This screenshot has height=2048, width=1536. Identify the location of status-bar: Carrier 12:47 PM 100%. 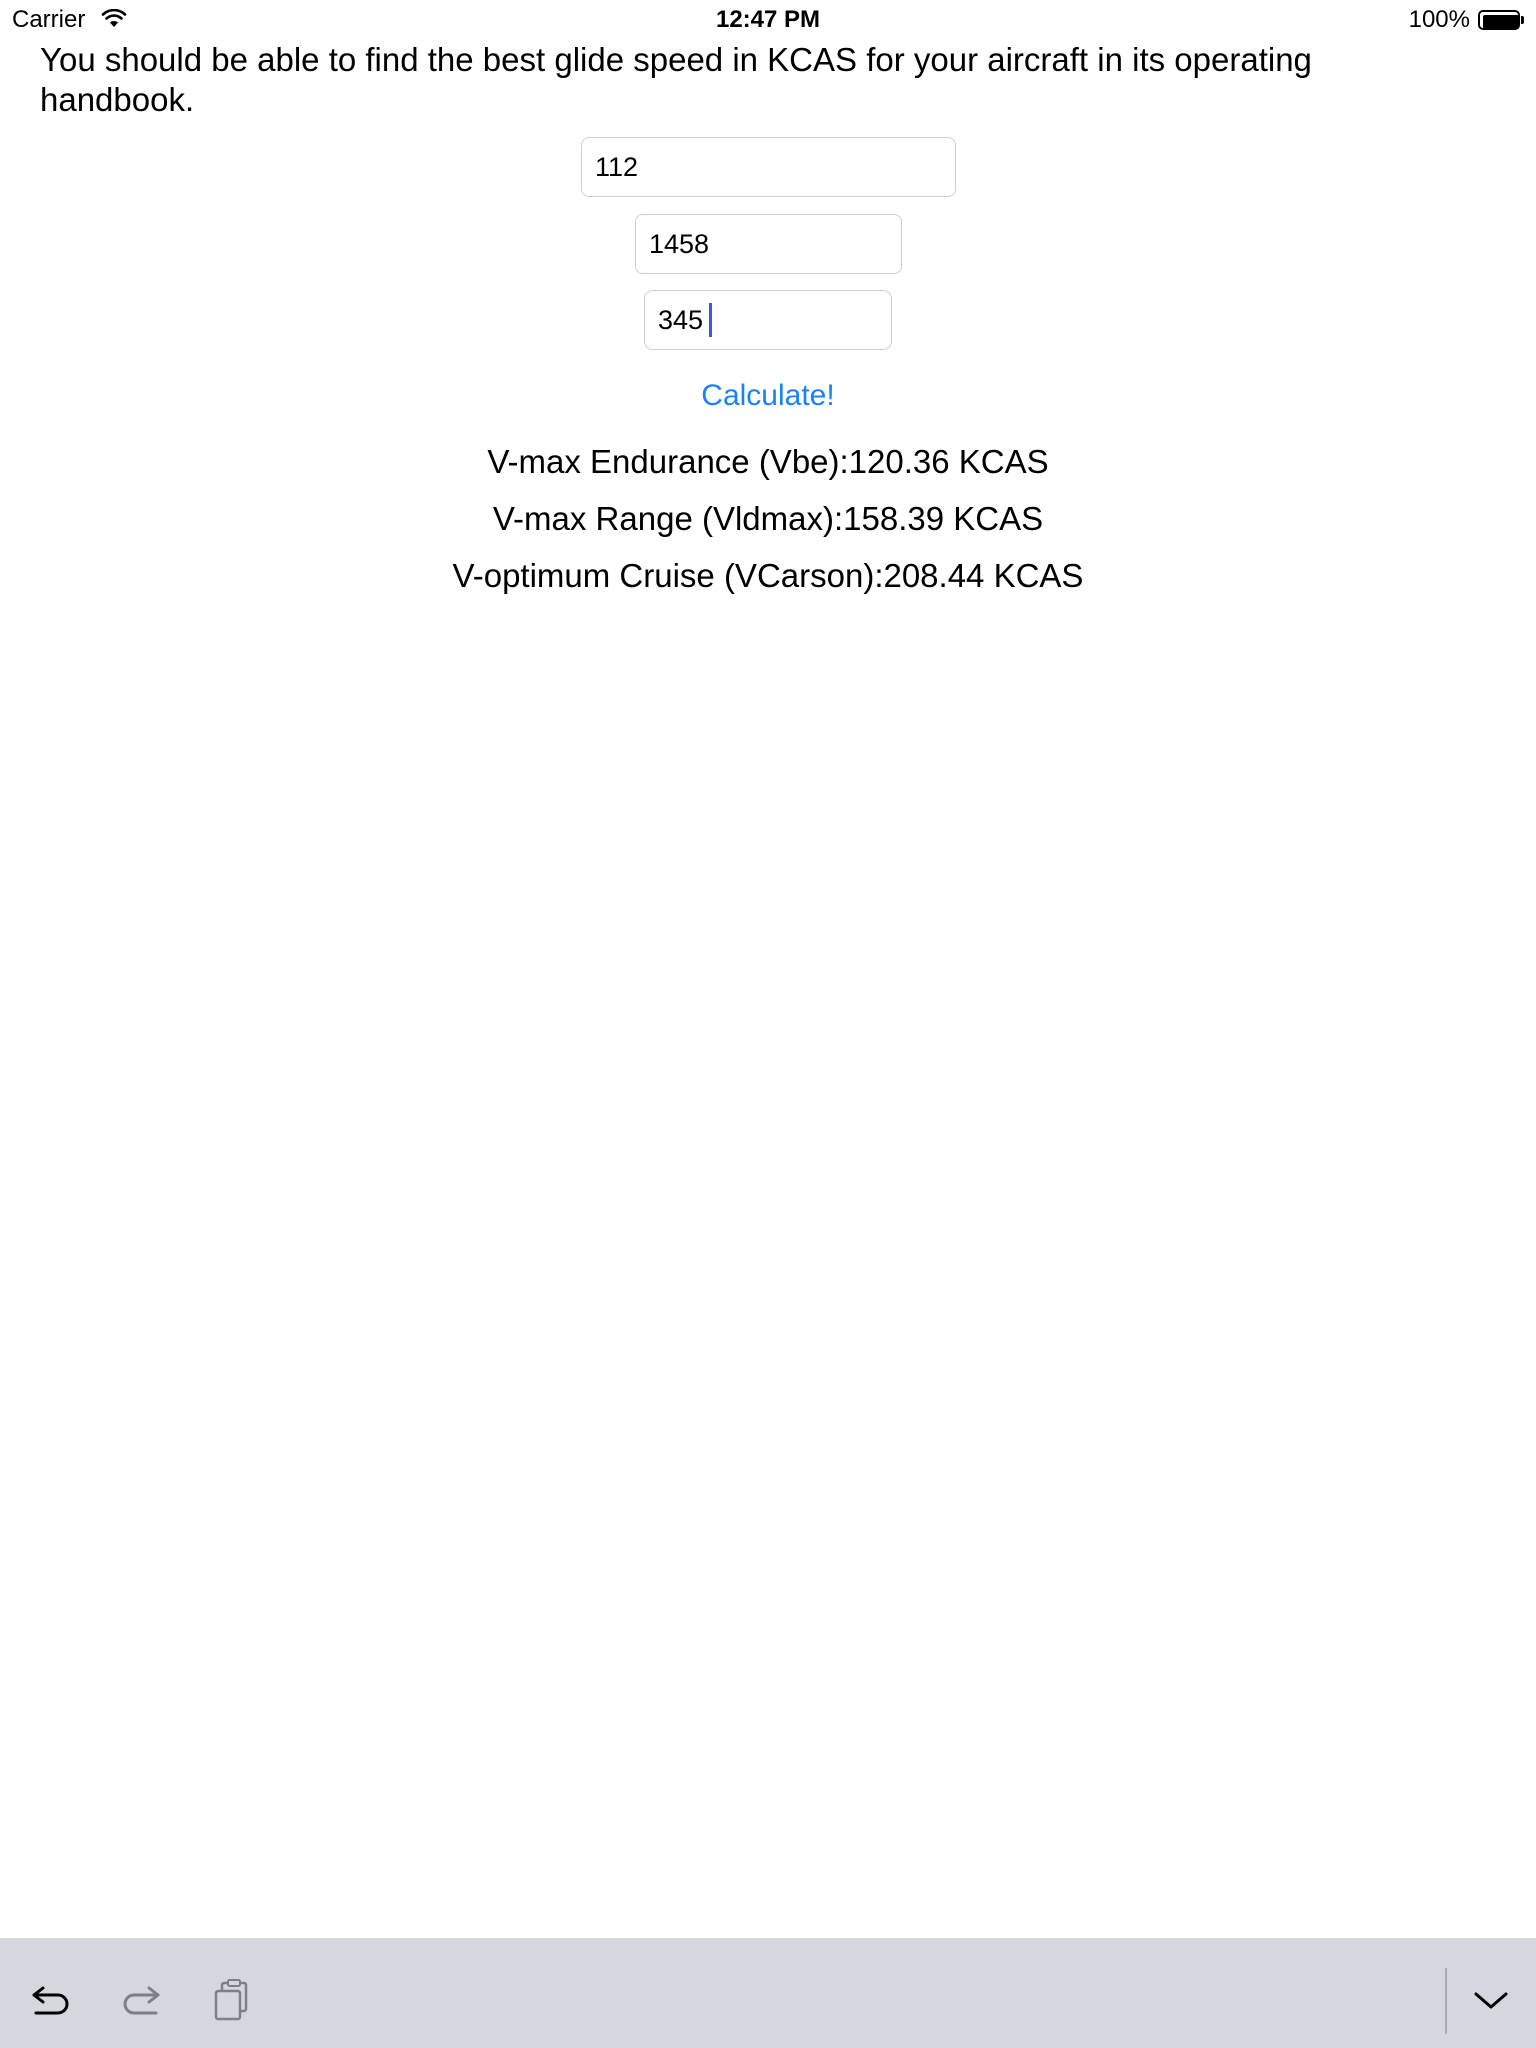
(768, 20).